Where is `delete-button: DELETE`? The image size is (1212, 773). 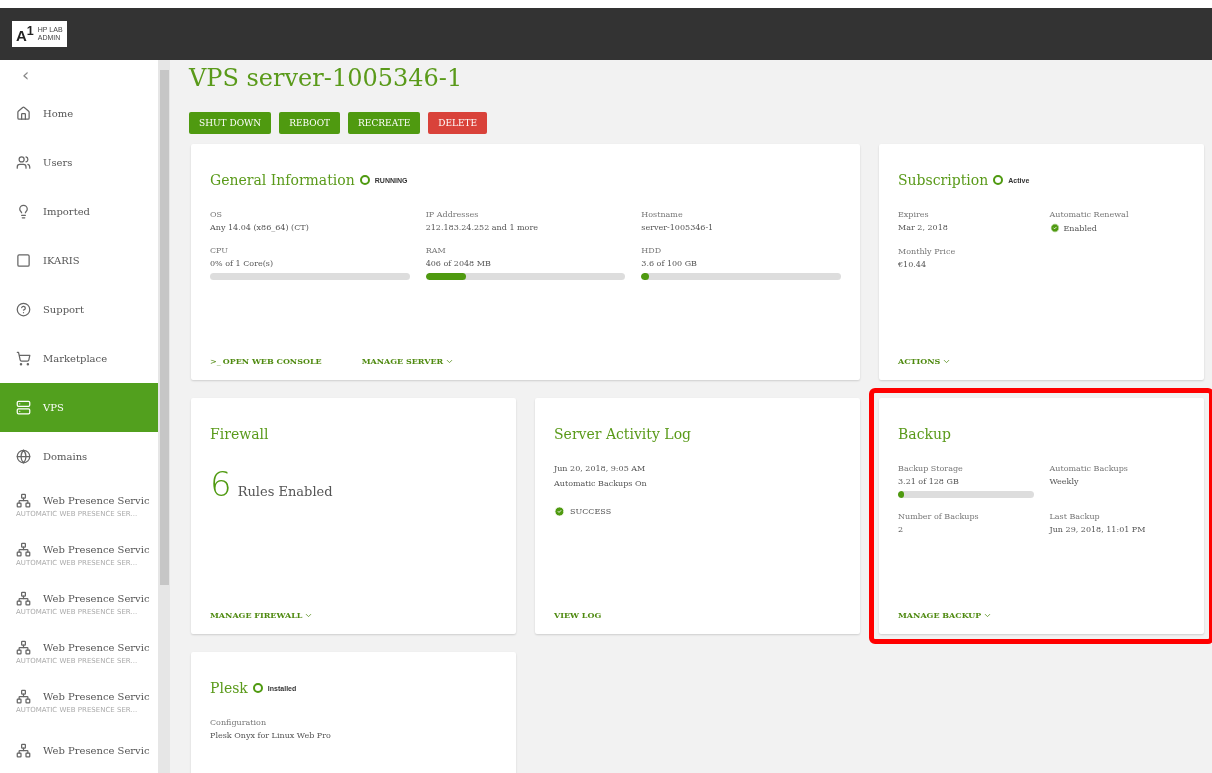 delete-button: DELETE is located at coordinates (458, 123).